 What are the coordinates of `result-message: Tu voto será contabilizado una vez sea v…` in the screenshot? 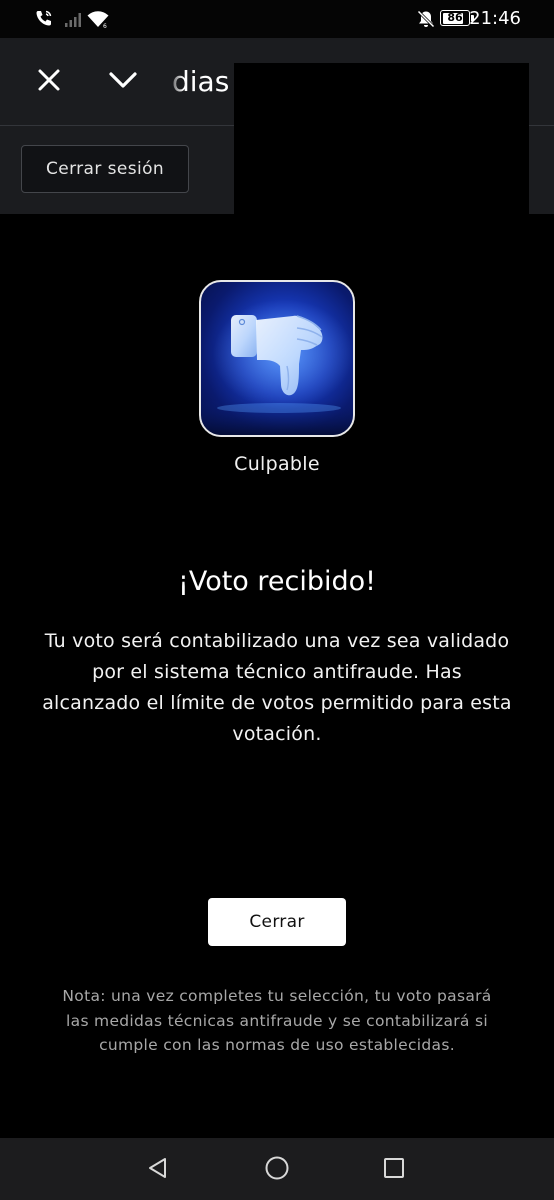 It's located at (277, 687).